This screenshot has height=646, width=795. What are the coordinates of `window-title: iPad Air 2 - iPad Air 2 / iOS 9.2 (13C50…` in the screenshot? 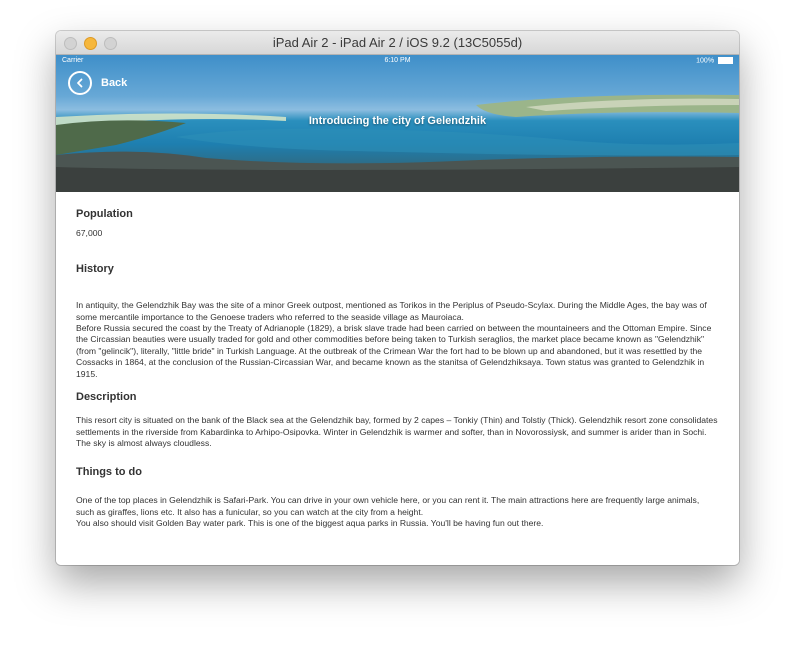 It's located at (397, 42).